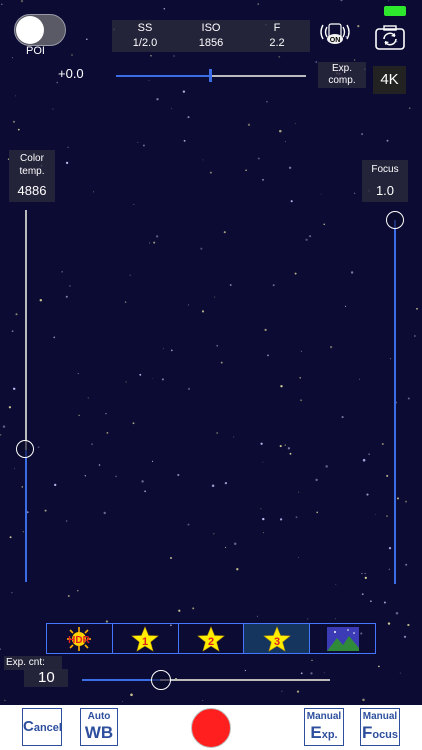 The height and width of the screenshot is (750, 422). Describe the element at coordinates (145, 642) in the screenshot. I see `star-1-text: 1` at that location.